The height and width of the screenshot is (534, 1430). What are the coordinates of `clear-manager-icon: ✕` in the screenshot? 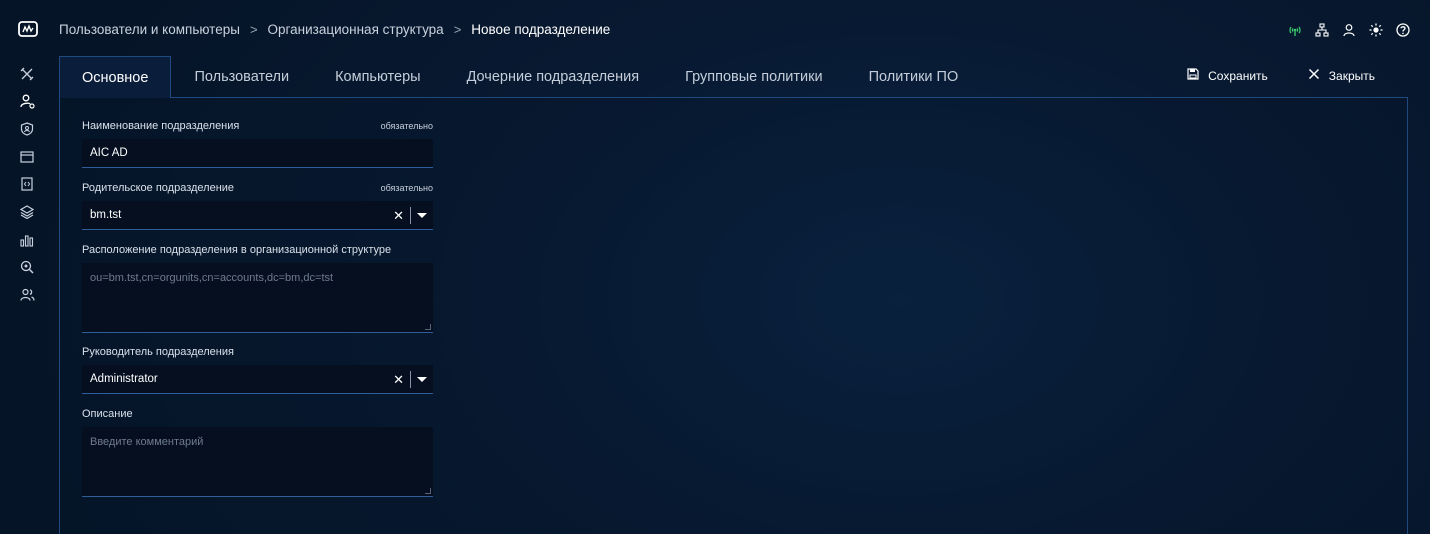 It's located at (398, 380).